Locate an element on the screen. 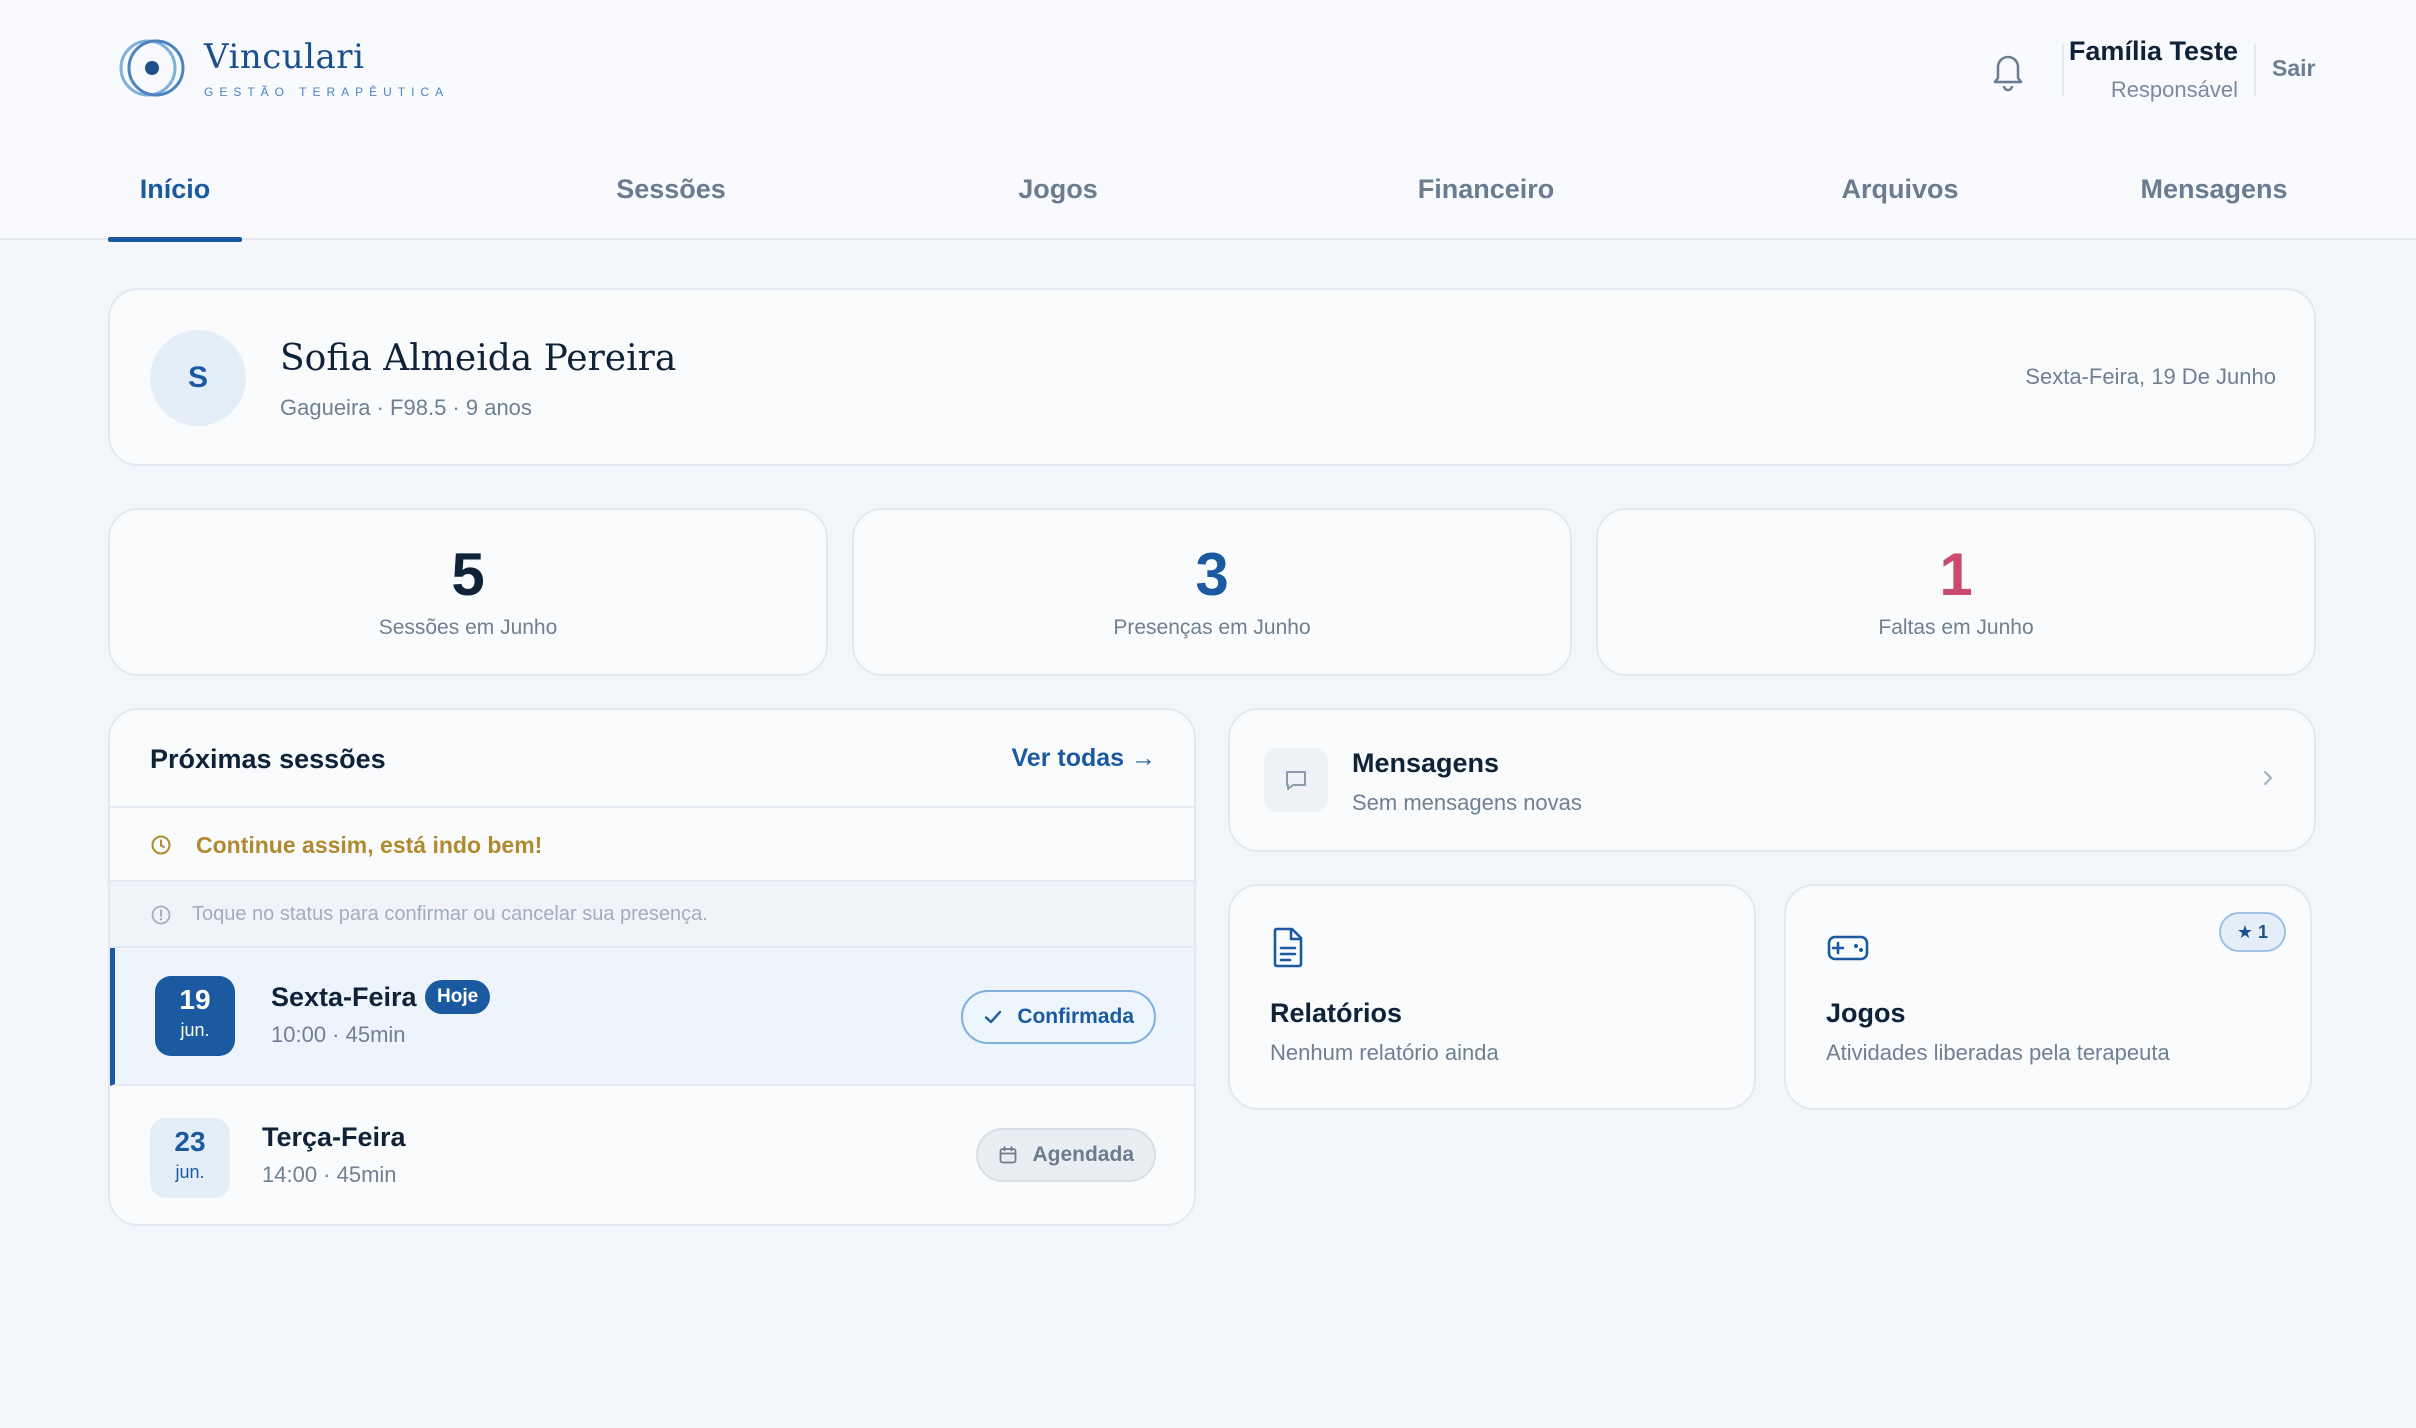 This screenshot has height=1428, width=2416. stat-value: 3 is located at coordinates (1212, 574).